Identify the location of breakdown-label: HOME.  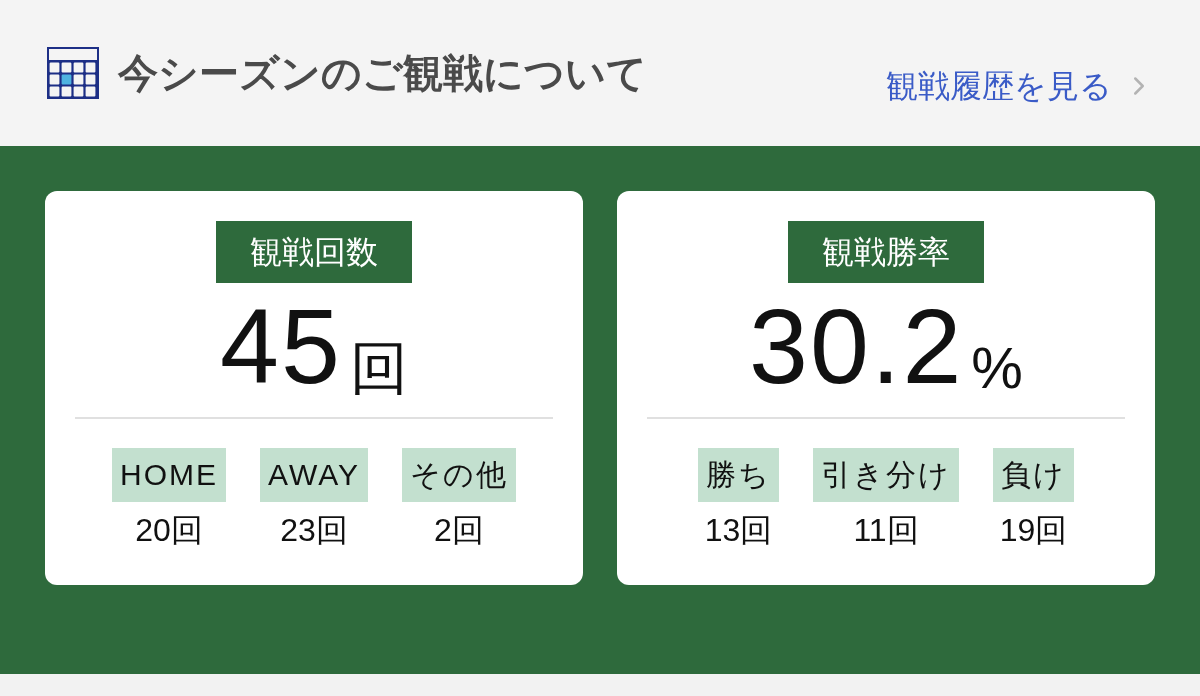
(169, 475).